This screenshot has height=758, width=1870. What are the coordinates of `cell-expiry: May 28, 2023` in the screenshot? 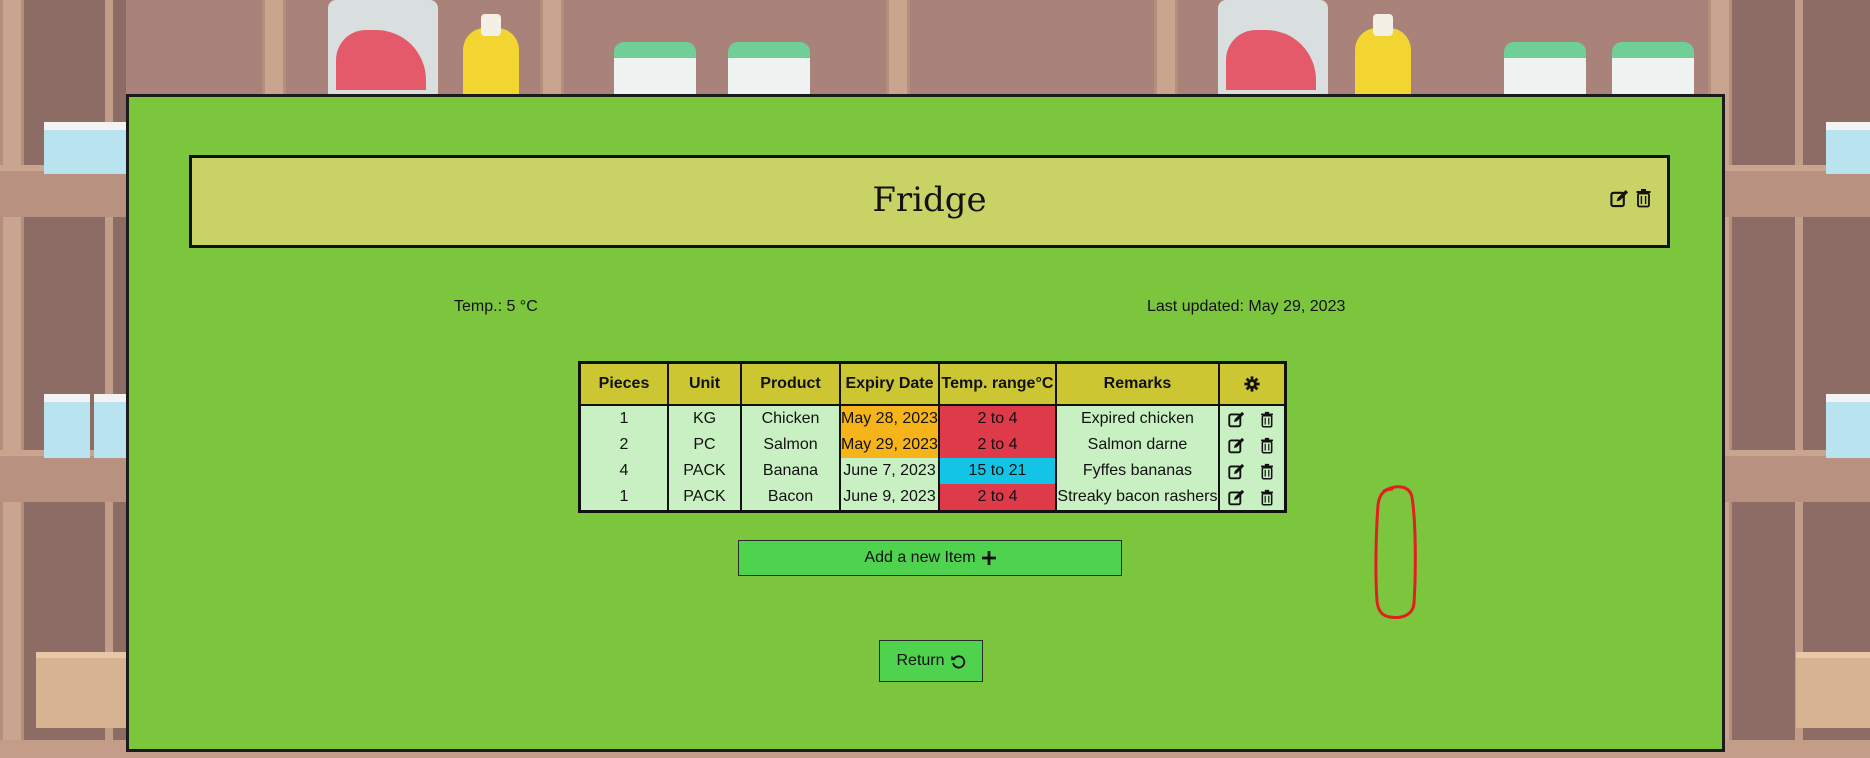 It's located at (889, 418).